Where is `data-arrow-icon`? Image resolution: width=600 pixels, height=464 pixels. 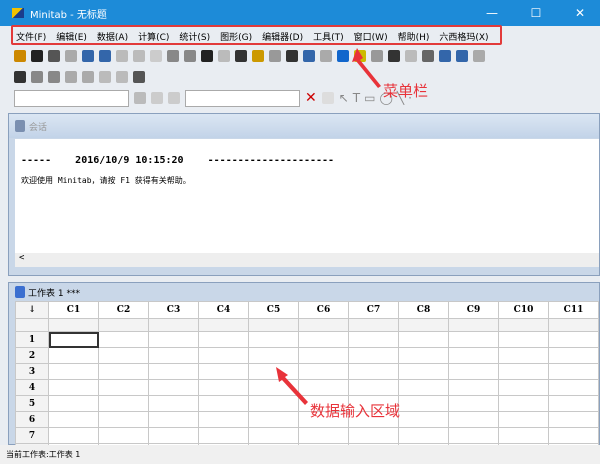 data-arrow-icon is located at coordinates (292, 386).